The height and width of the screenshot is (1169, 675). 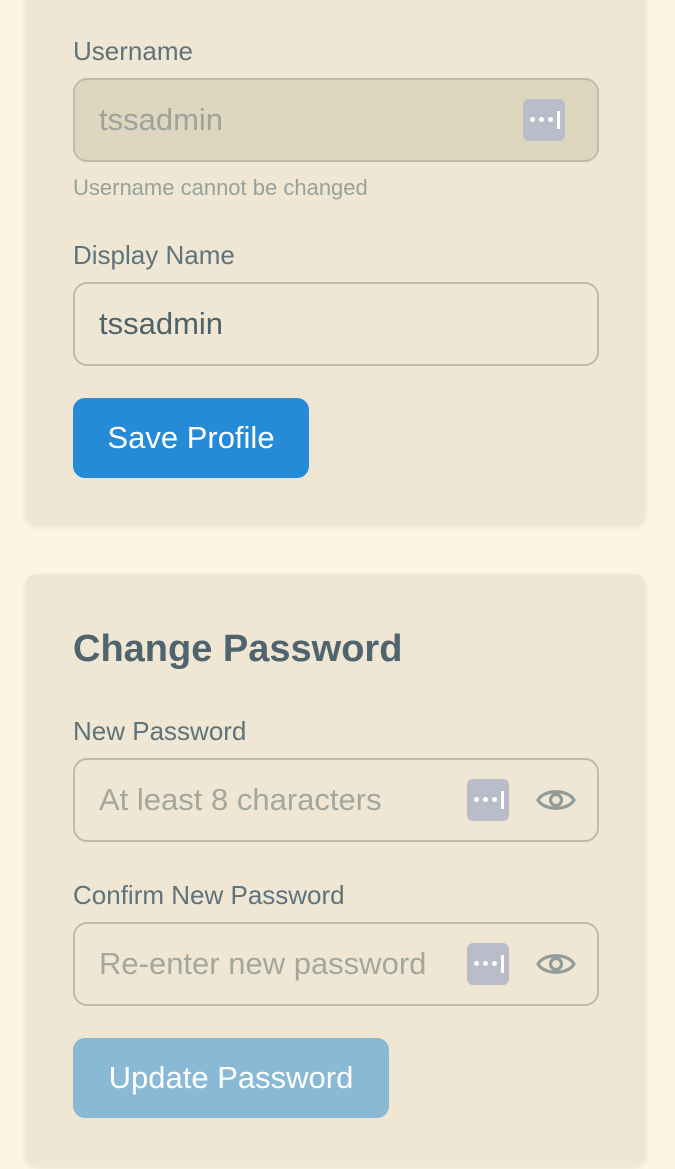 What do you see at coordinates (209, 895) in the screenshot?
I see `confirm-password-label: Confirm New Password` at bounding box center [209, 895].